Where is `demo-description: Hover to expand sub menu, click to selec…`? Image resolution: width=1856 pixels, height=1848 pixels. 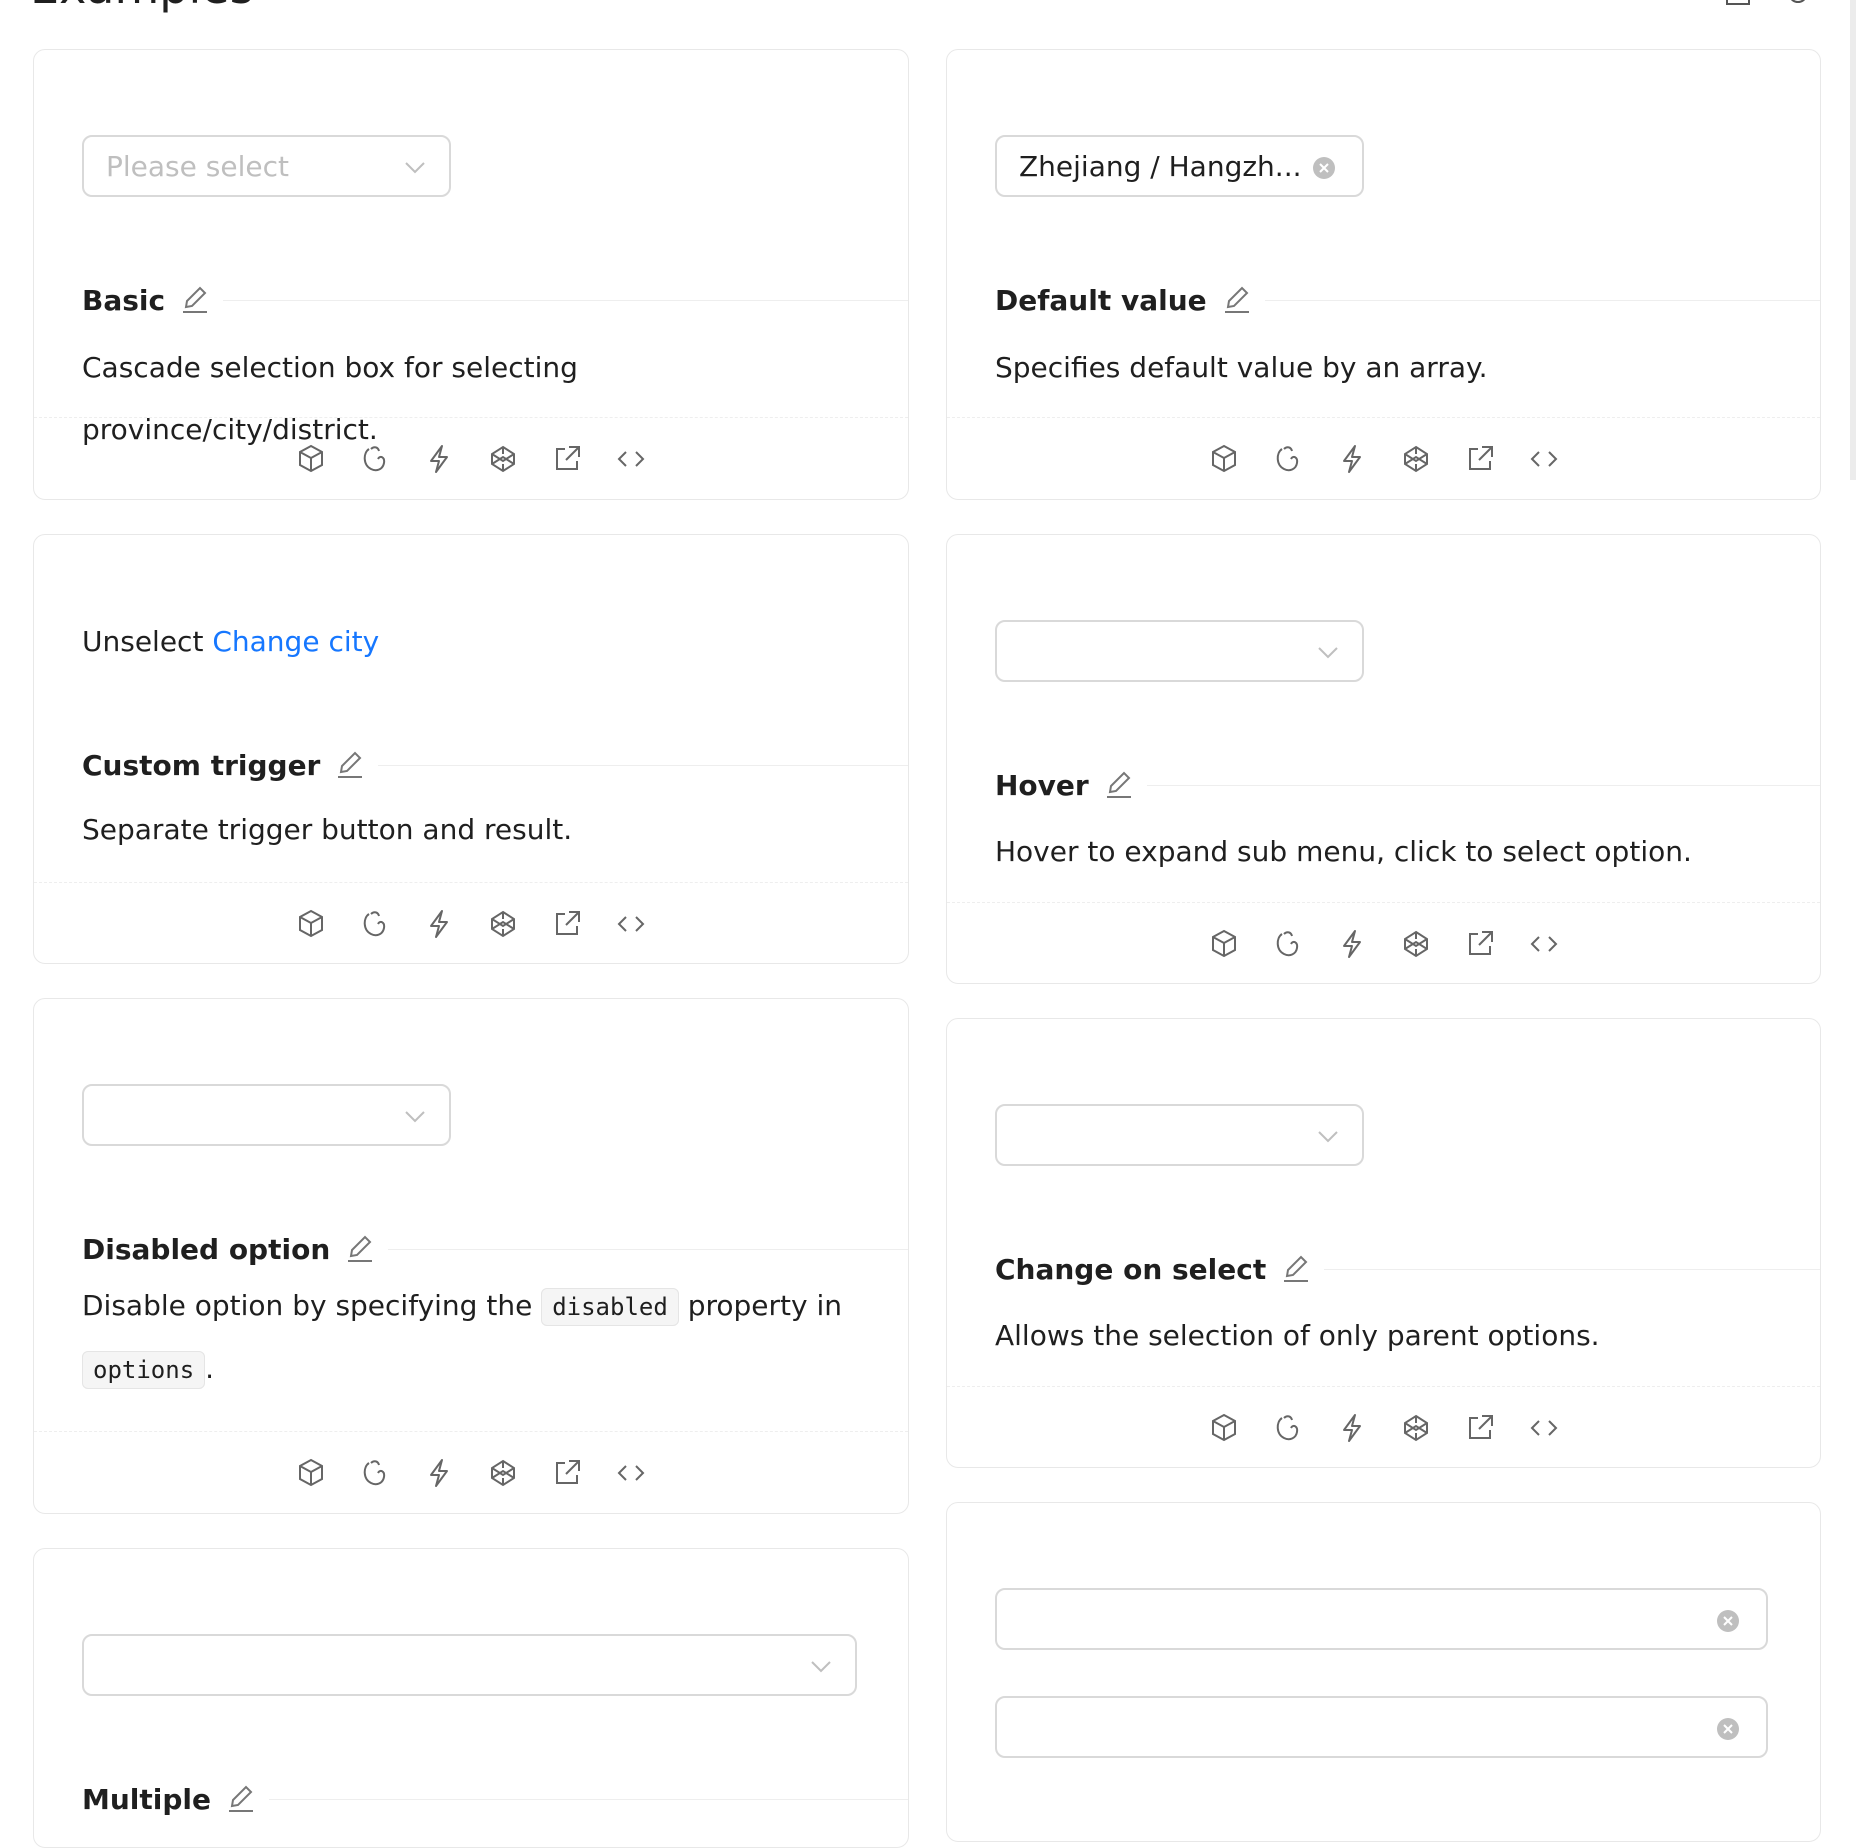
demo-description: Hover to expand sub menu, click to selec… is located at coordinates (1343, 851).